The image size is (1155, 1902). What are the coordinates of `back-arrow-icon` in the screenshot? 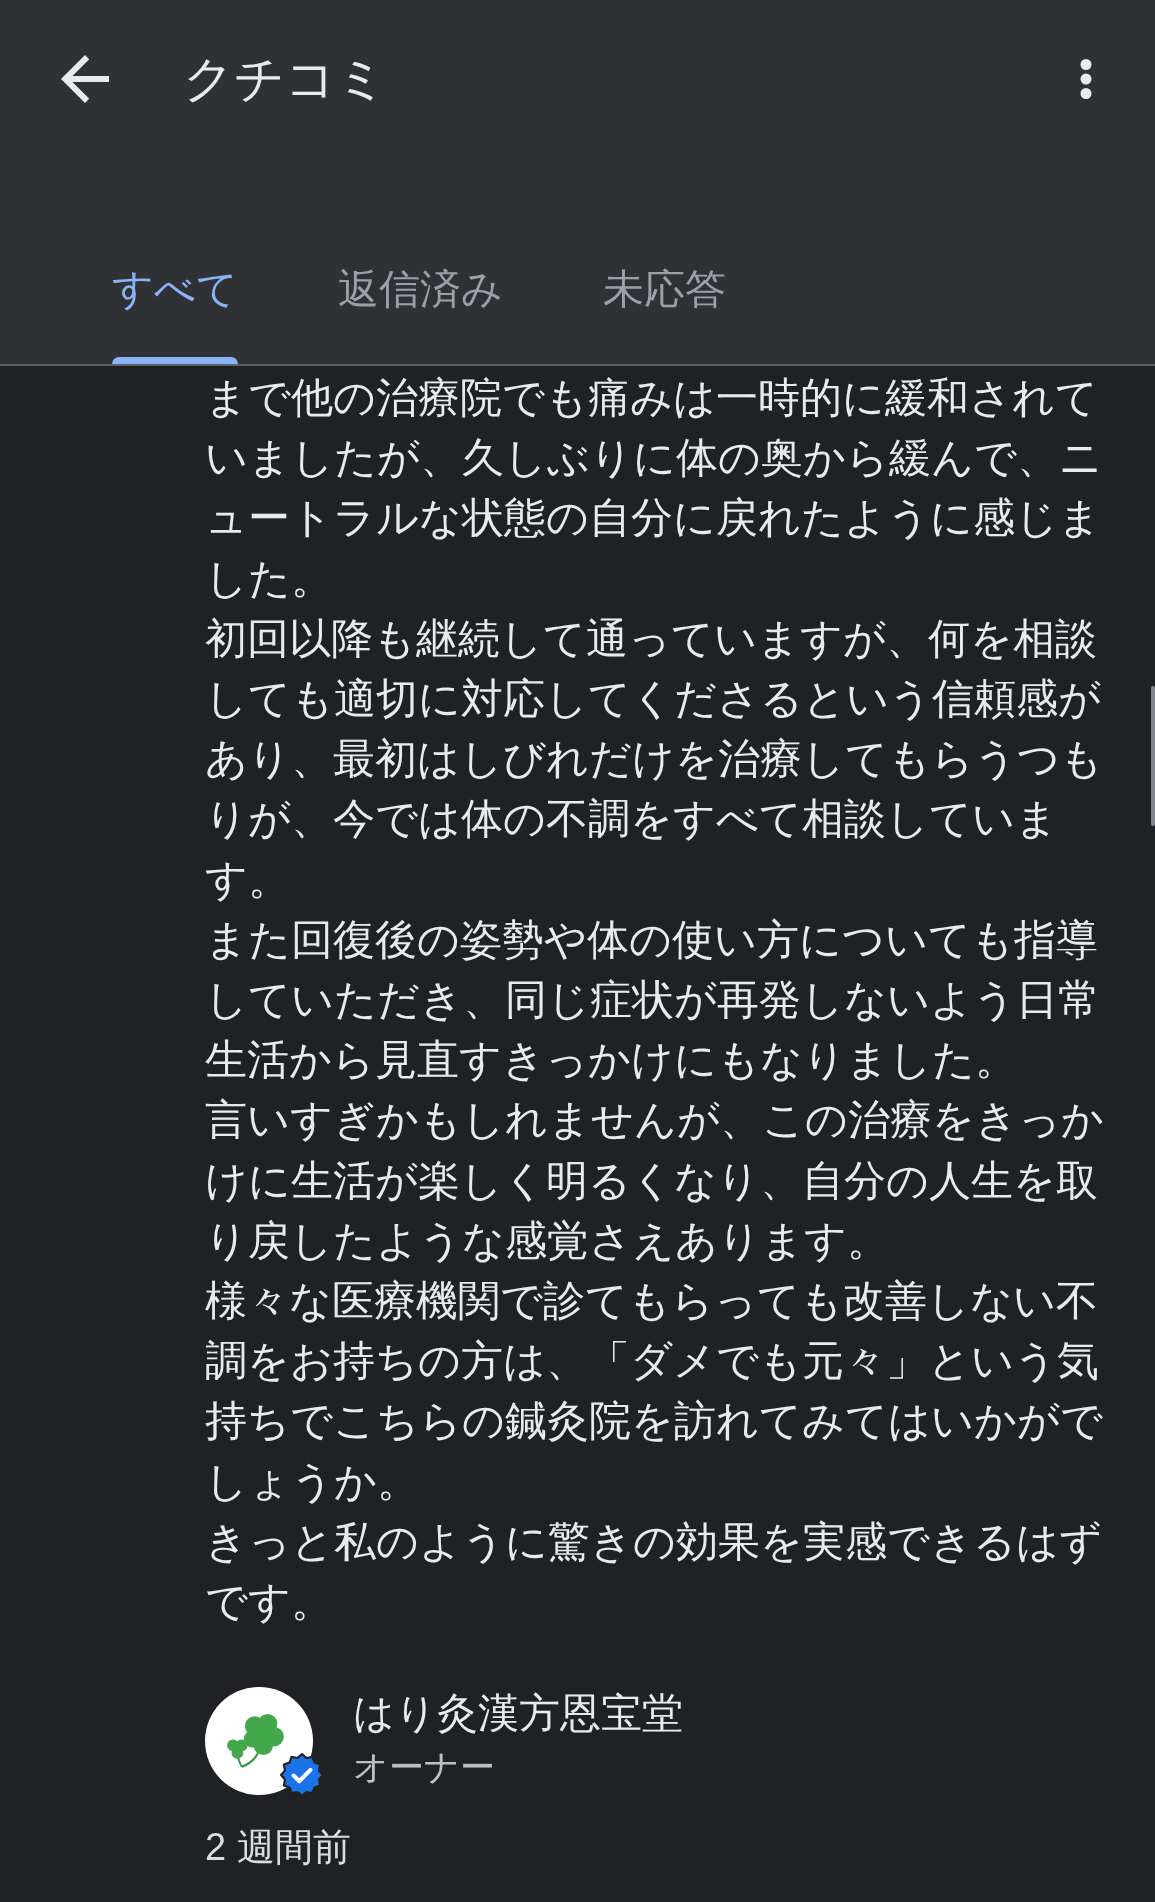 It's located at (85, 79).